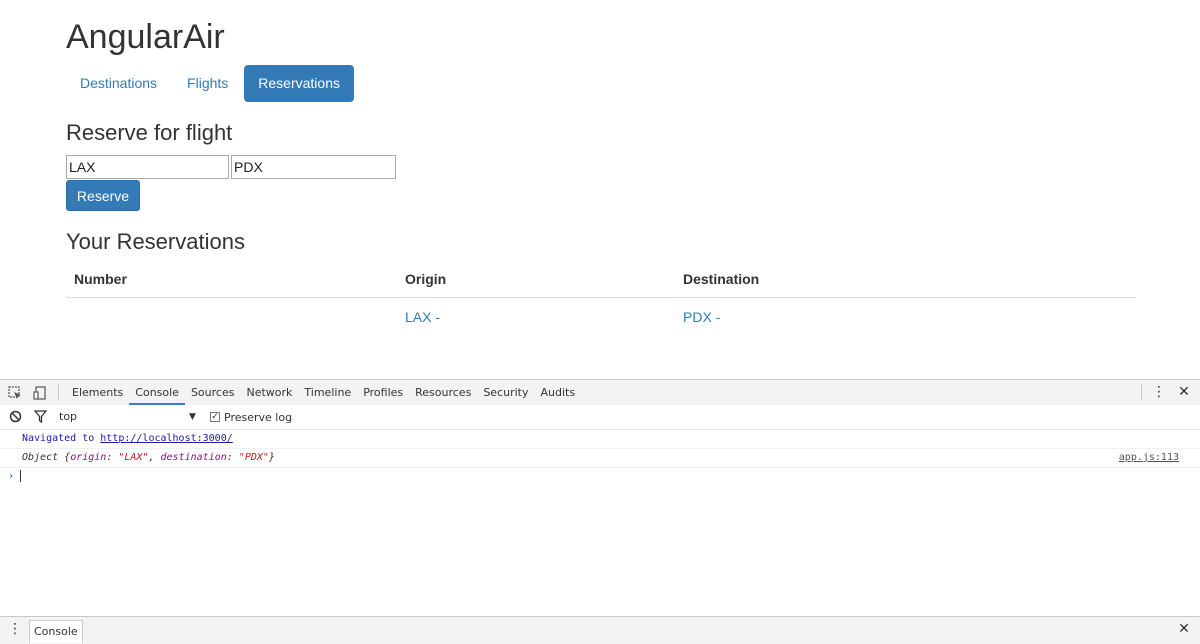  Describe the element at coordinates (40, 392) in the screenshot. I see `device-mode-icon` at that location.